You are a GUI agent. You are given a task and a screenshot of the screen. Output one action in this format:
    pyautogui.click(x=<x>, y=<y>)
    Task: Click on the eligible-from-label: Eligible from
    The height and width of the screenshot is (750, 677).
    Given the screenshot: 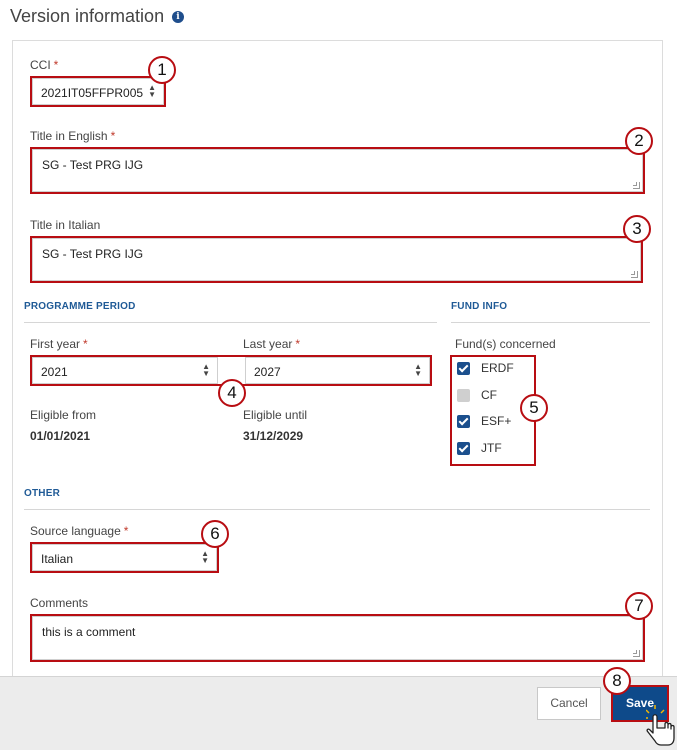 What is the action you would take?
    pyautogui.click(x=63, y=415)
    